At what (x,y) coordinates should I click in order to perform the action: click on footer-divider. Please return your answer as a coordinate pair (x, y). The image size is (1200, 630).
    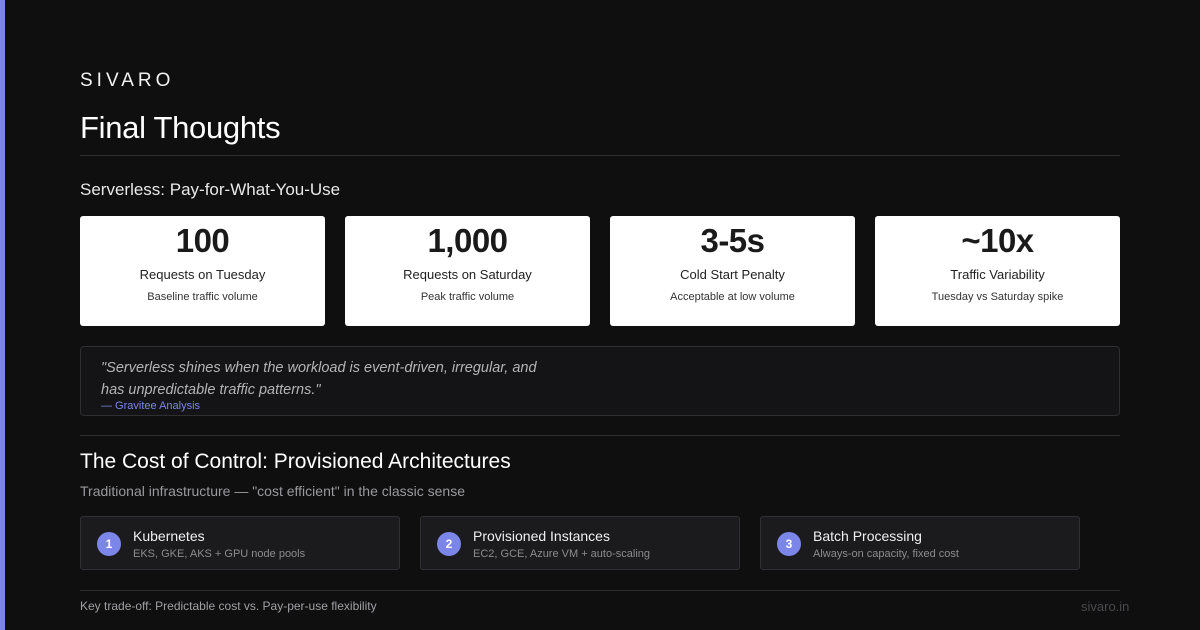
    Looking at the image, I should click on (600, 590).